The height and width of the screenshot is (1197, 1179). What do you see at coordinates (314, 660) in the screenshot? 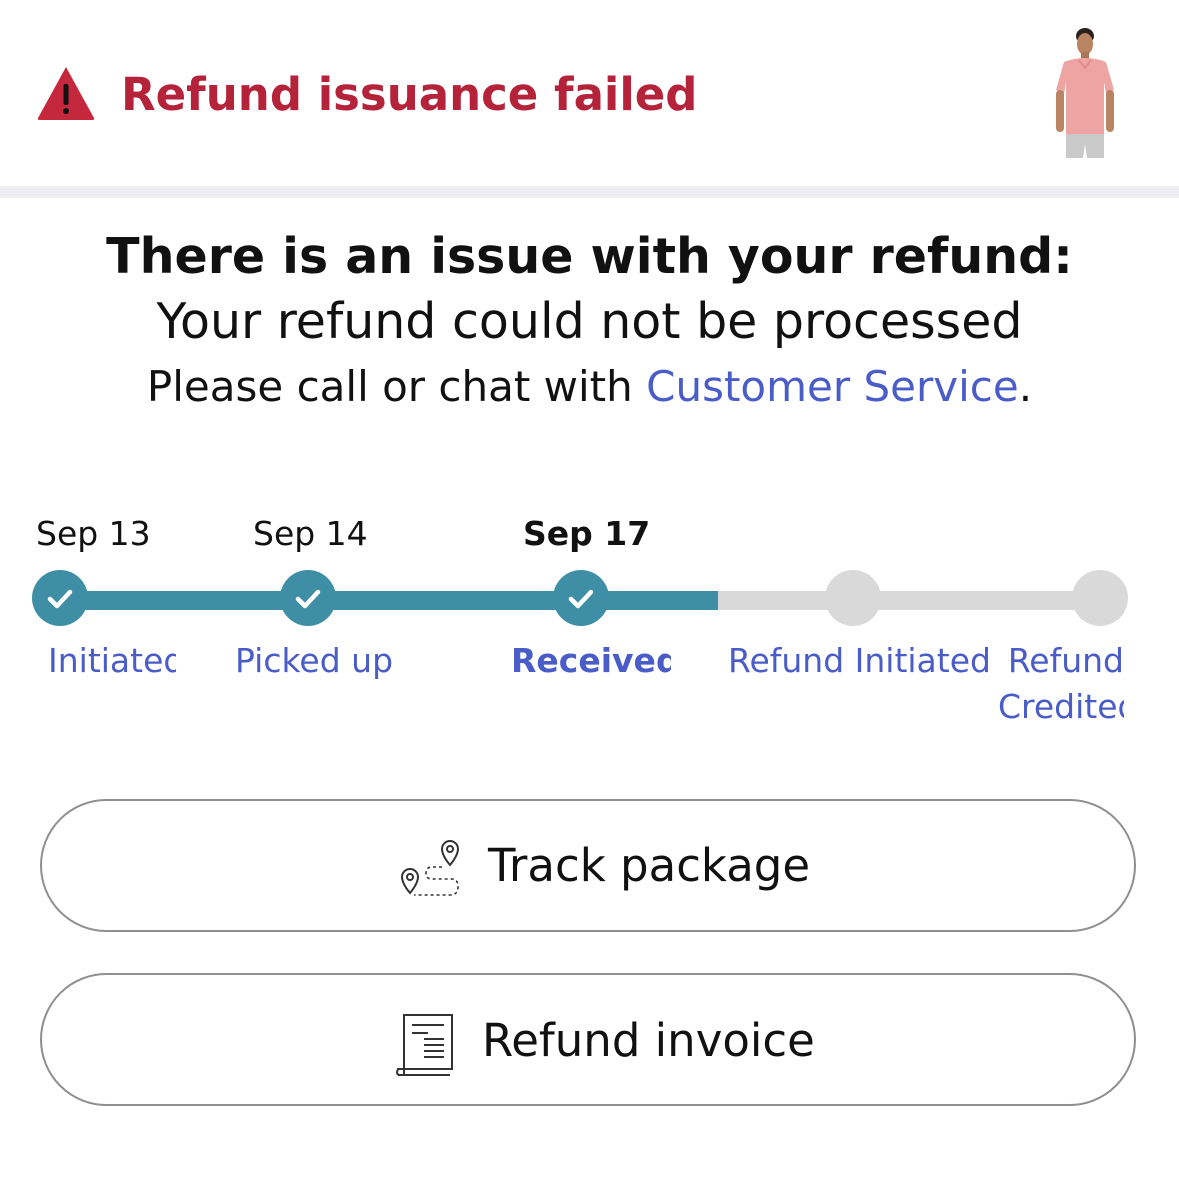
I see `step-label-picked-up: Picked up` at bounding box center [314, 660].